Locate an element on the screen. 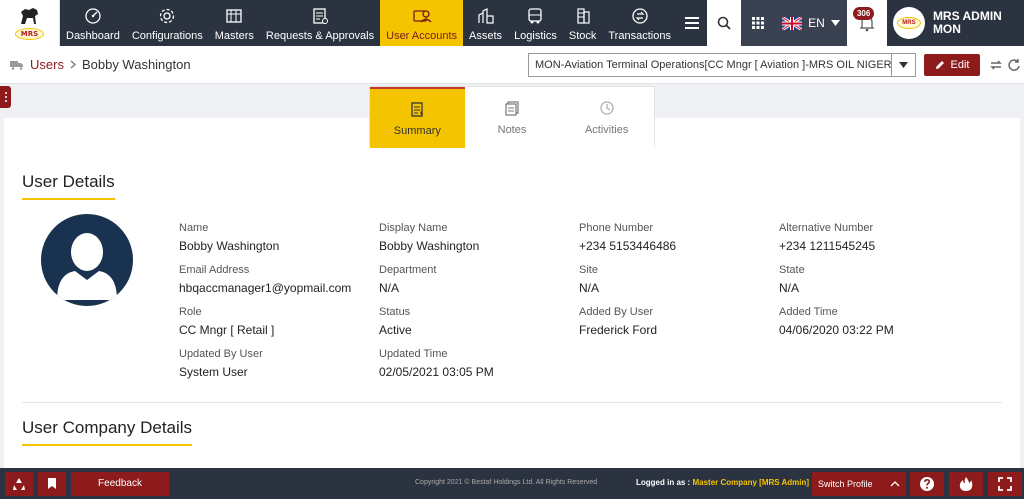 This screenshot has height=499, width=1024. refresh-icon is located at coordinates (1014, 65).